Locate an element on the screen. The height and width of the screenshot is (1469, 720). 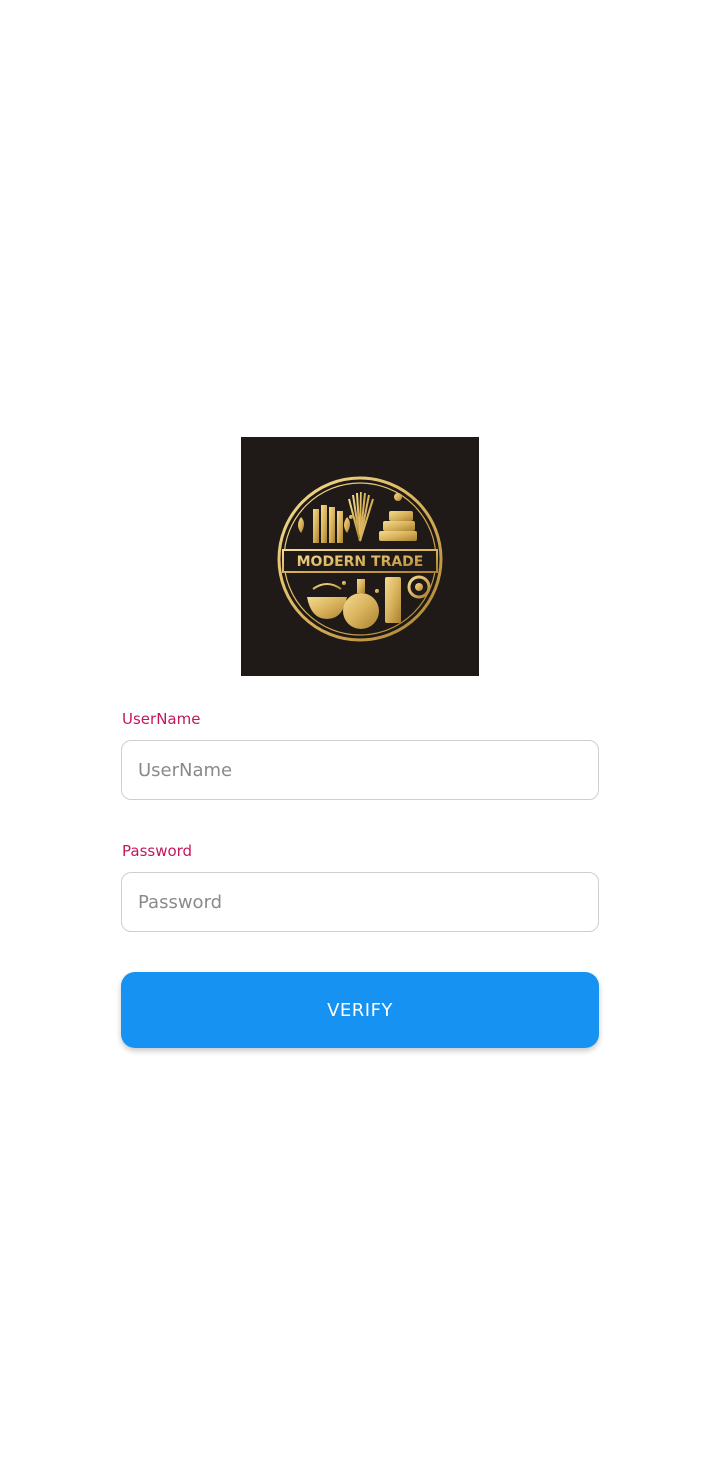
password-input is located at coordinates (360, 902).